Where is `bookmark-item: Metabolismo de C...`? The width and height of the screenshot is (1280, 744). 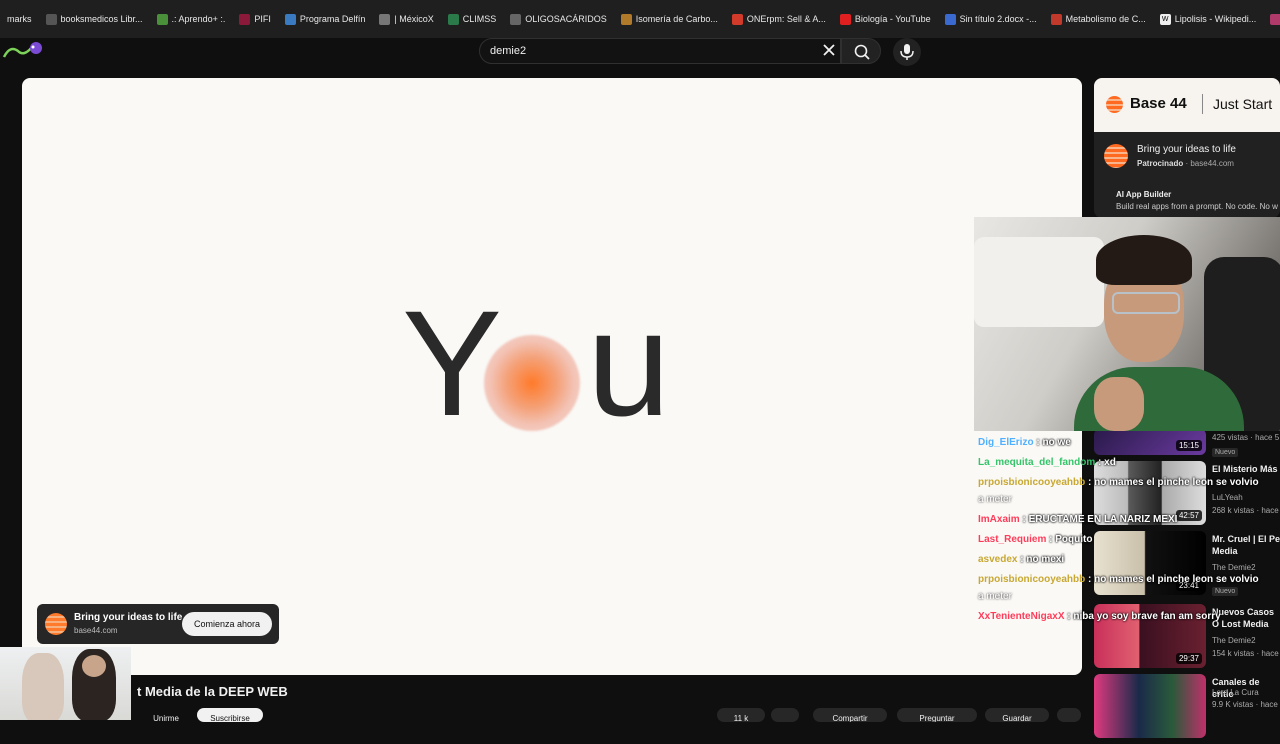 bookmark-item: Metabolismo de C... is located at coordinates (1098, 19).